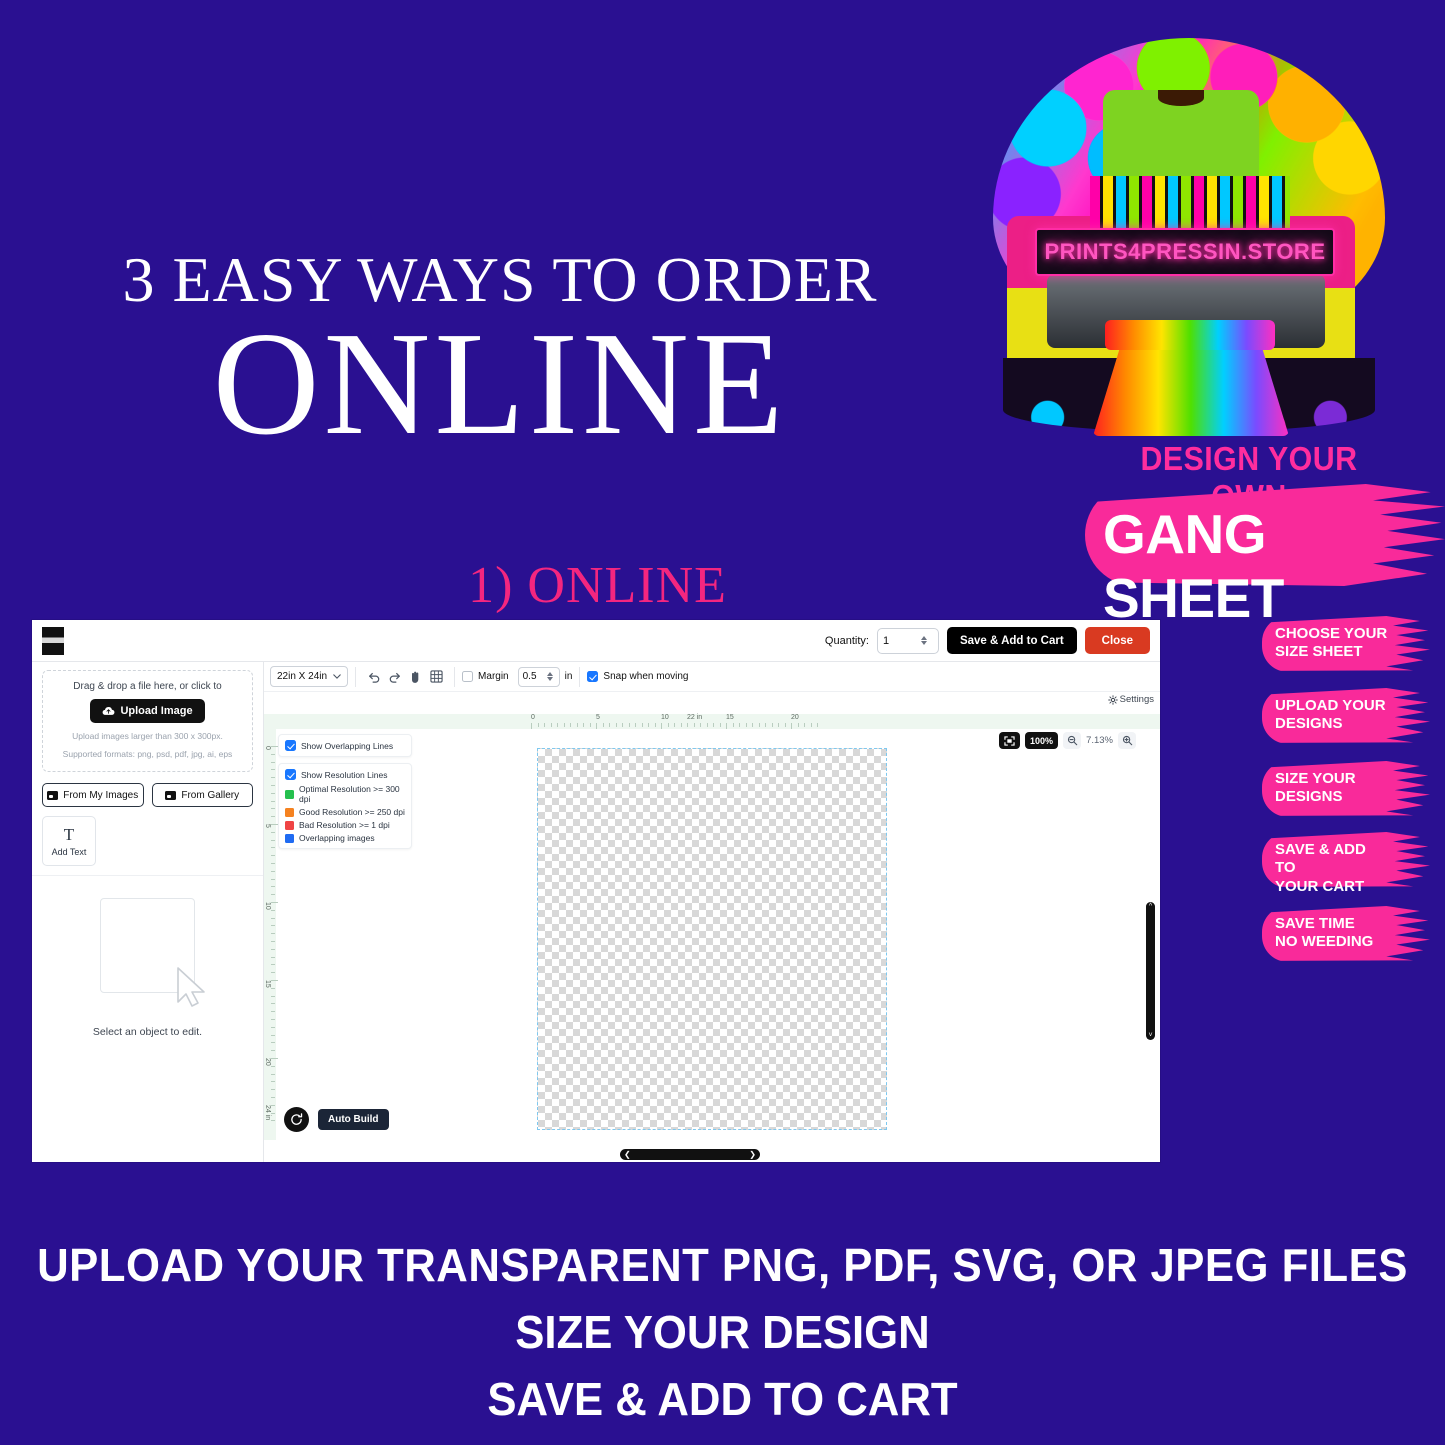  I want to click on zoom-out-icon, so click(1072, 740).